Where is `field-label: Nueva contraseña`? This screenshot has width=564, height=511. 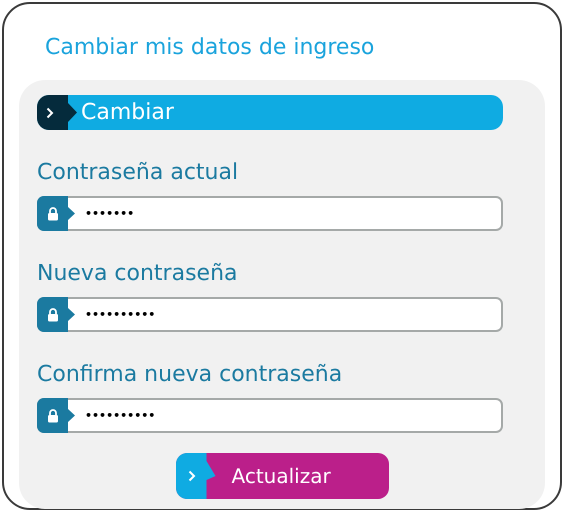 field-label: Nueva contraseña is located at coordinates (138, 274).